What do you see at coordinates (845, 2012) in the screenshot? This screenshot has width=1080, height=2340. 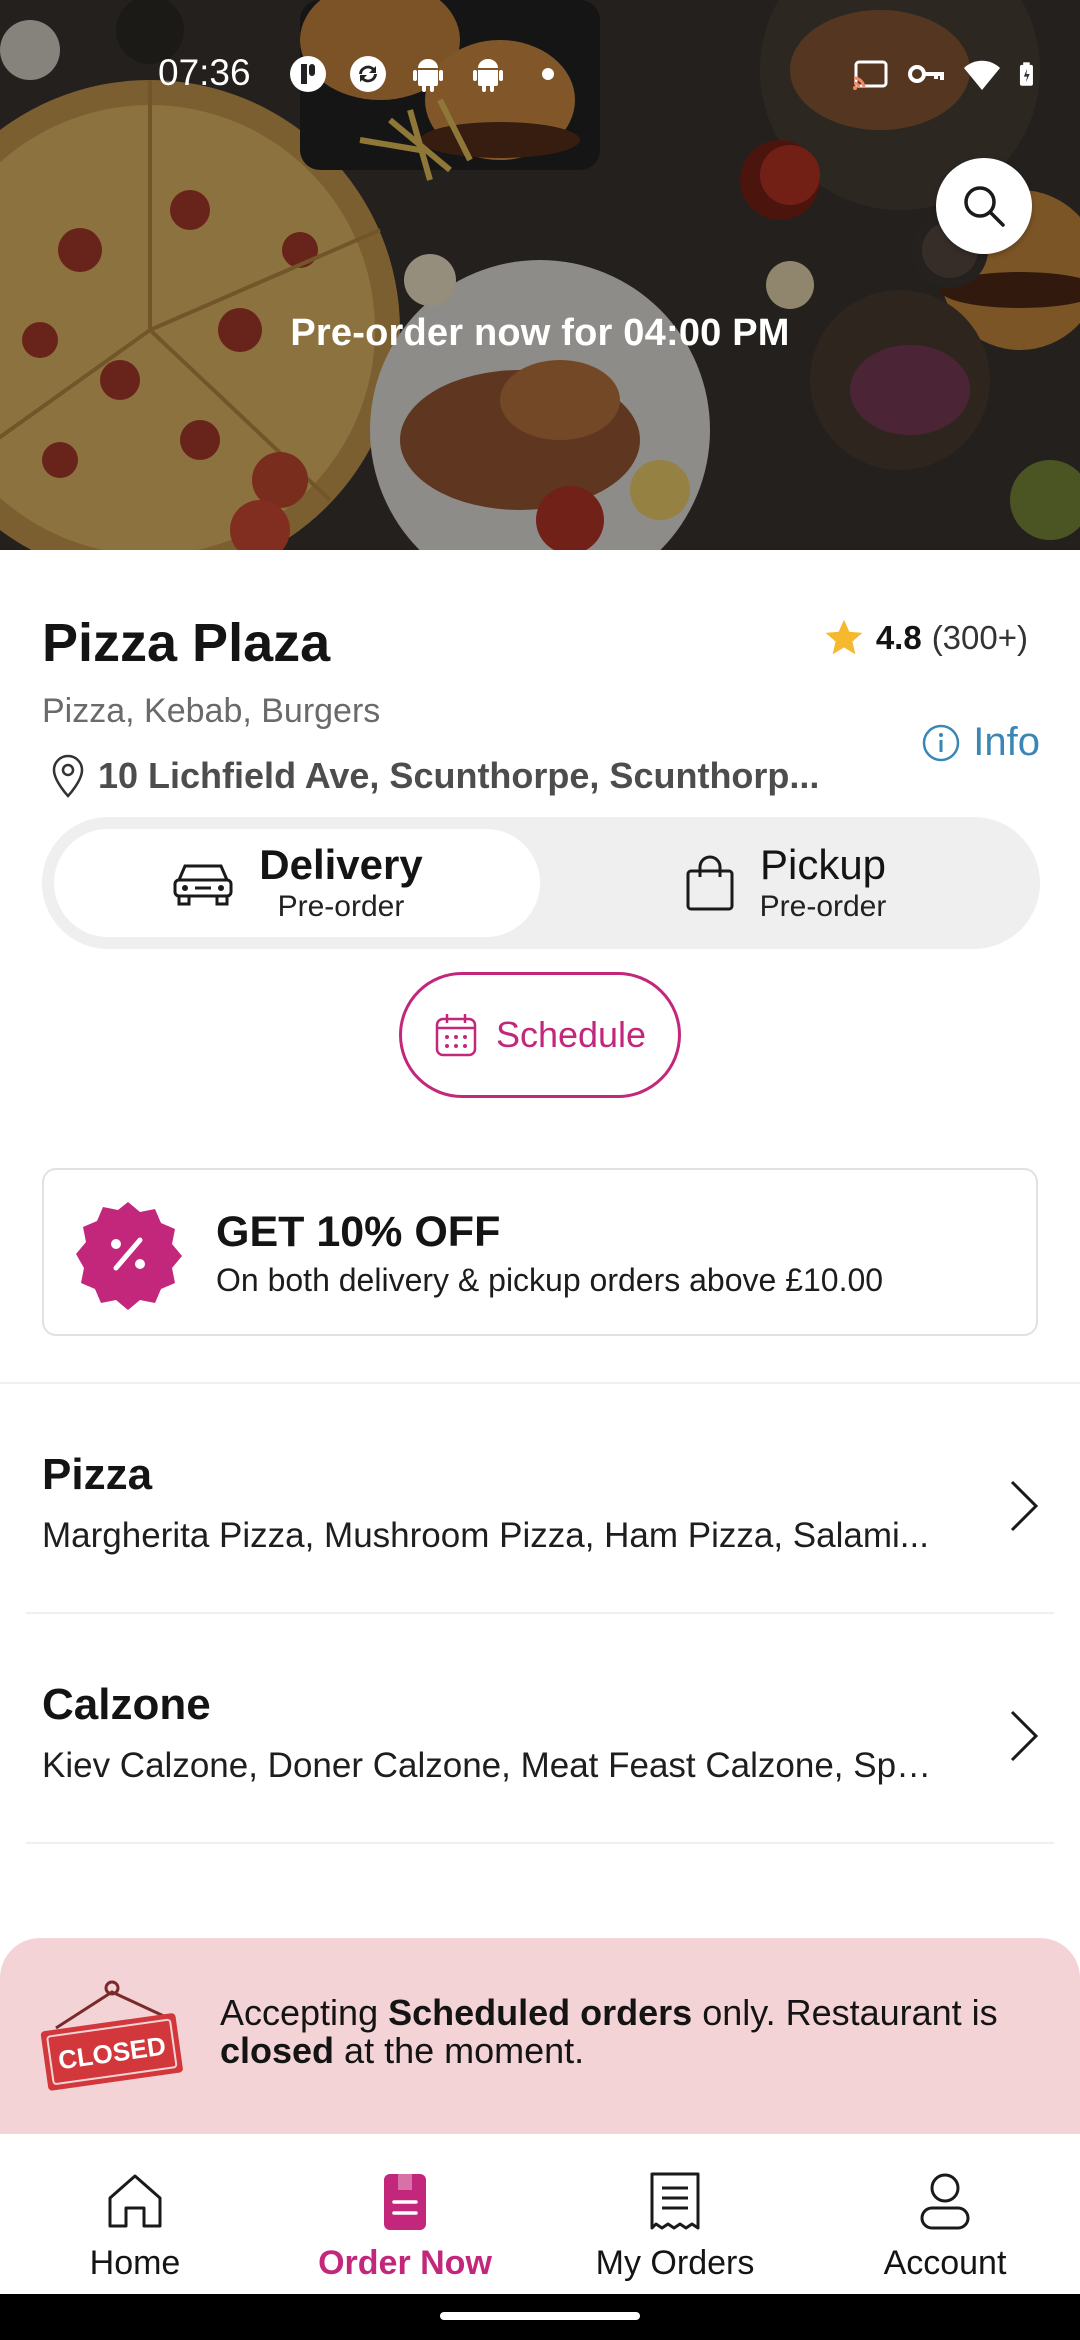 I see `closed-text-part: only. Restaurant is` at bounding box center [845, 2012].